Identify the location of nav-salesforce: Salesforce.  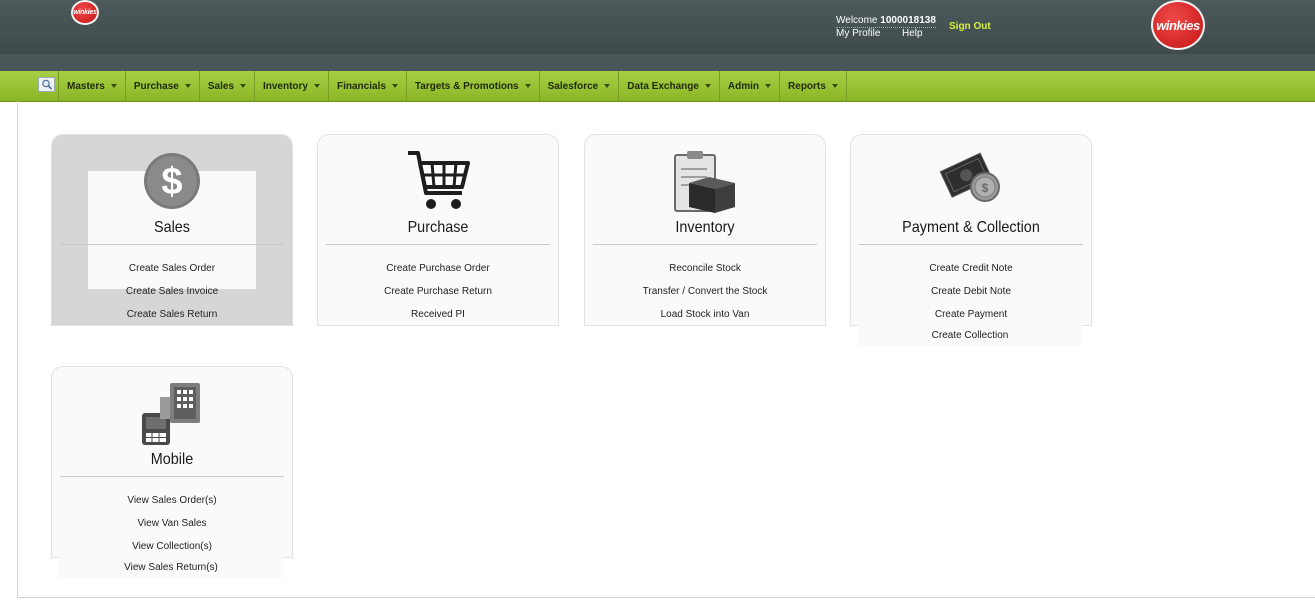
(580, 86).